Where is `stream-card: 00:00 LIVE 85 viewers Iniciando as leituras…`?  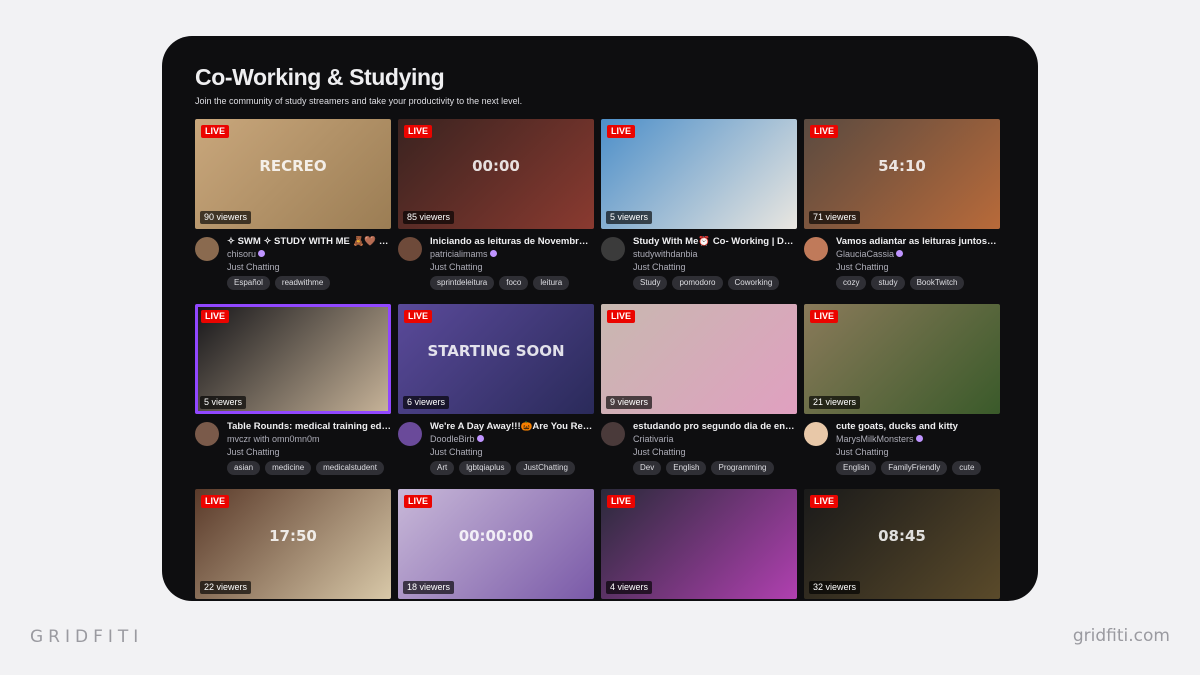 stream-card: 00:00 LIVE 85 viewers Iniciando as leituras… is located at coordinates (496, 209).